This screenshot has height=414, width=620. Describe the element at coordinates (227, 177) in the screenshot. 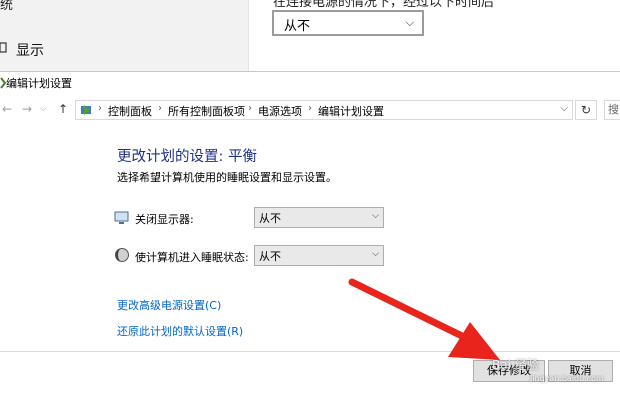

I see `page-description: 选择希望计算机使用的睡眠设置和显示设置。` at that location.